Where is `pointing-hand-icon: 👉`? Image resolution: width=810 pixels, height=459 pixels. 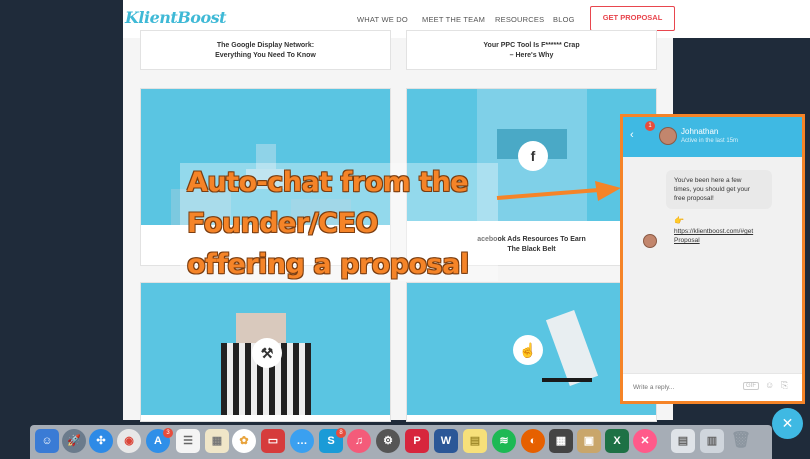 pointing-hand-icon: 👉 is located at coordinates (679, 220).